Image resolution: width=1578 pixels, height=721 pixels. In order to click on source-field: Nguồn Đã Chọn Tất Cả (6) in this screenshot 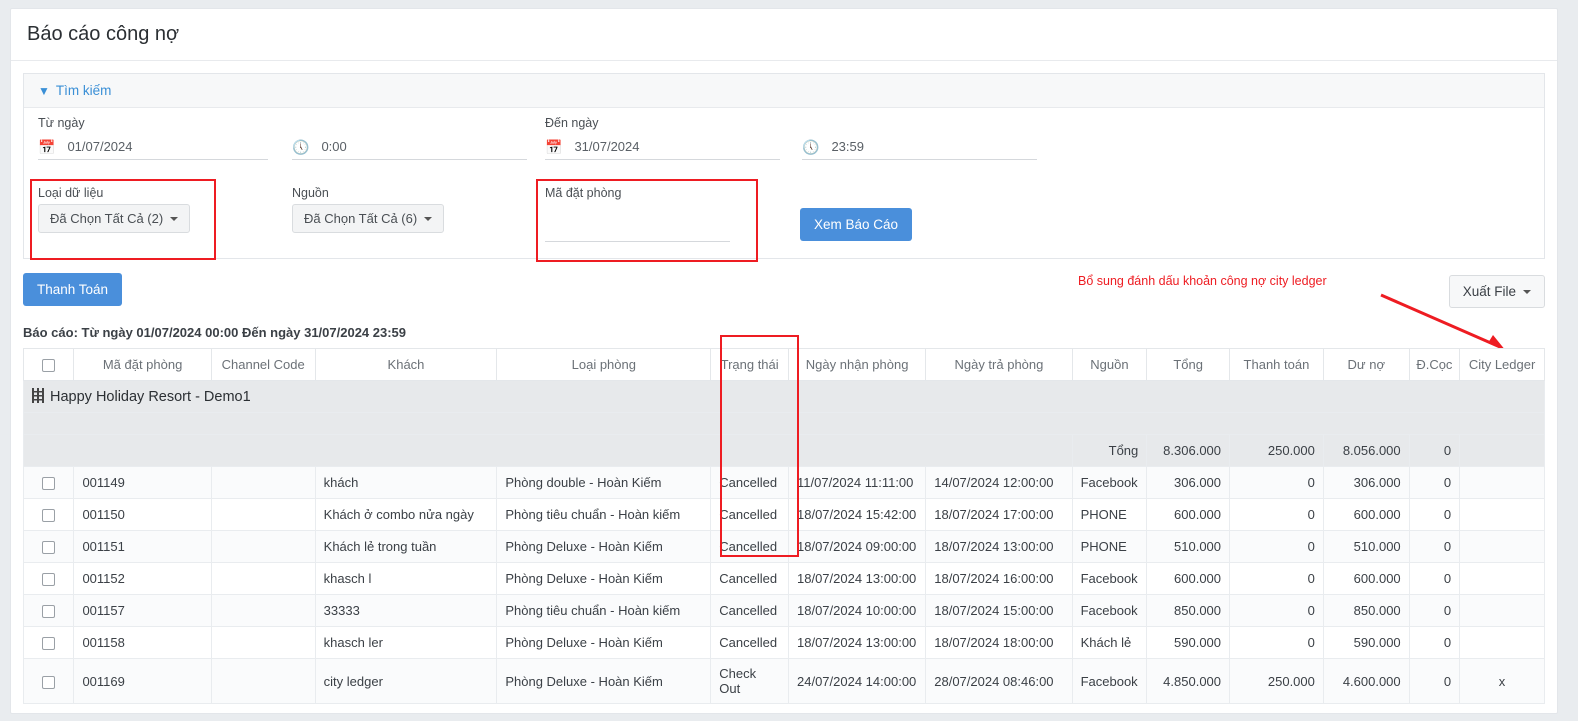, I will do `click(392, 209)`.